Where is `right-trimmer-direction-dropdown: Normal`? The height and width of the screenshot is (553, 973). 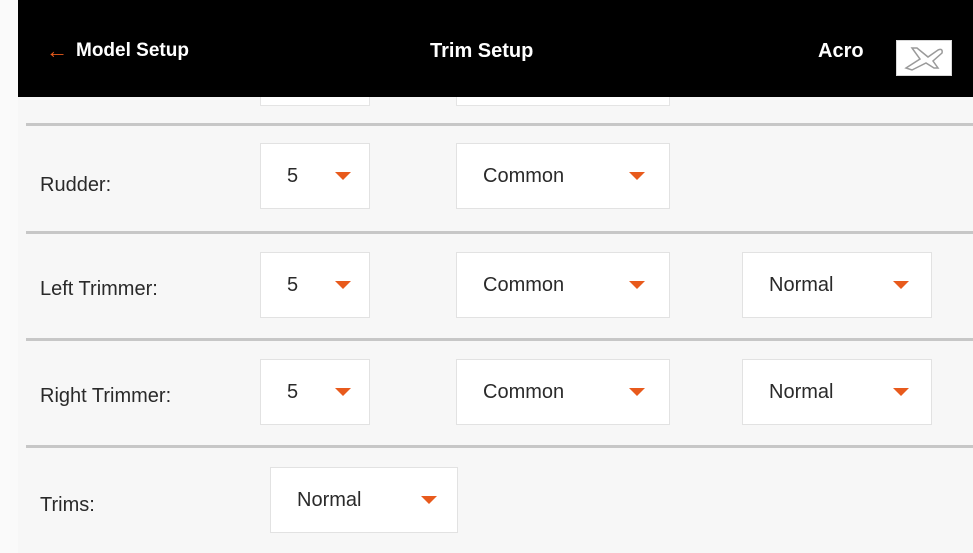 right-trimmer-direction-dropdown: Normal is located at coordinates (837, 392).